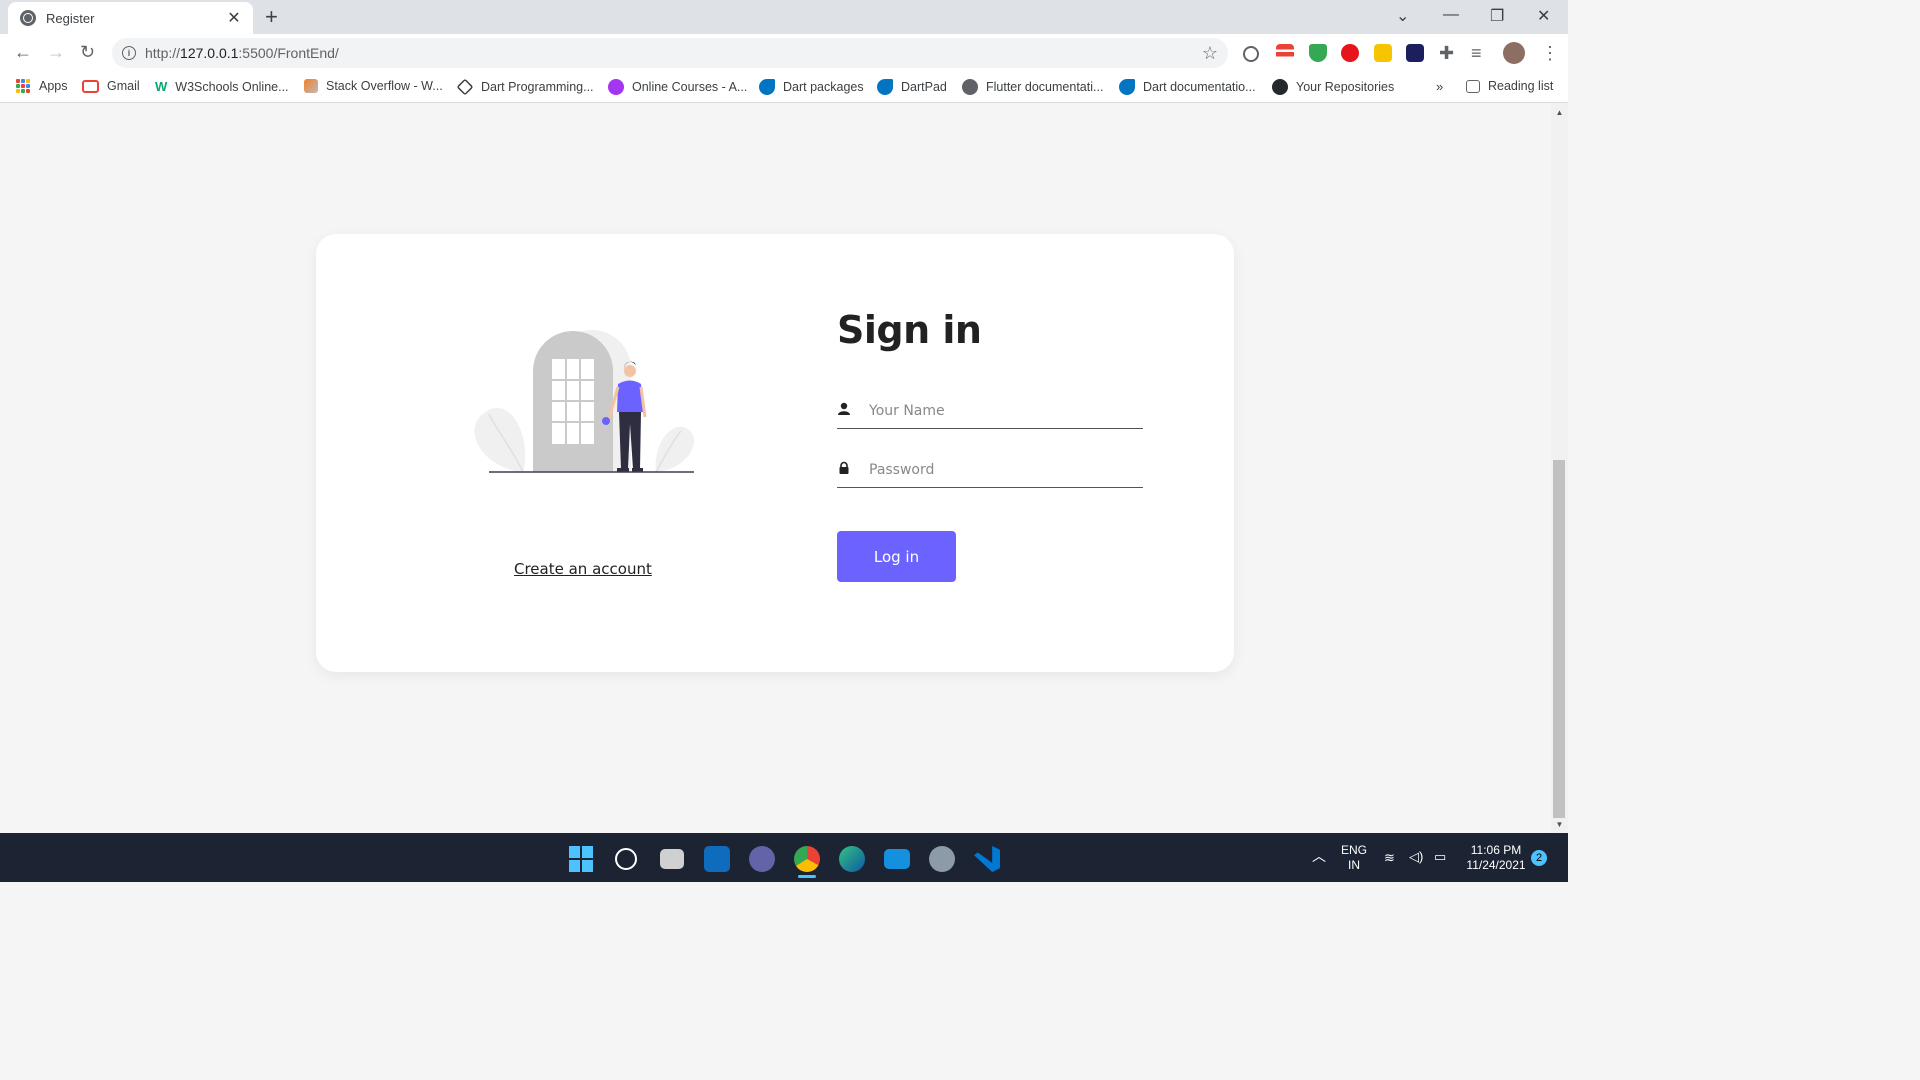 The width and height of the screenshot is (1920, 1080). I want to click on tab-register: Register ✕, so click(130, 18).